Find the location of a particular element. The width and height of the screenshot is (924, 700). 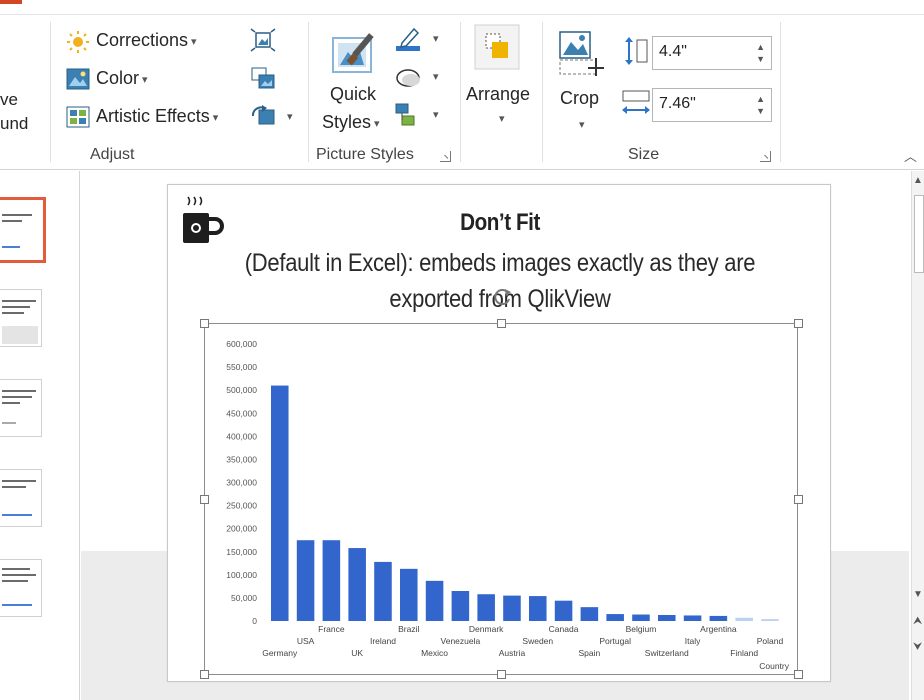

crop-label: Crop is located at coordinates (580, 98).